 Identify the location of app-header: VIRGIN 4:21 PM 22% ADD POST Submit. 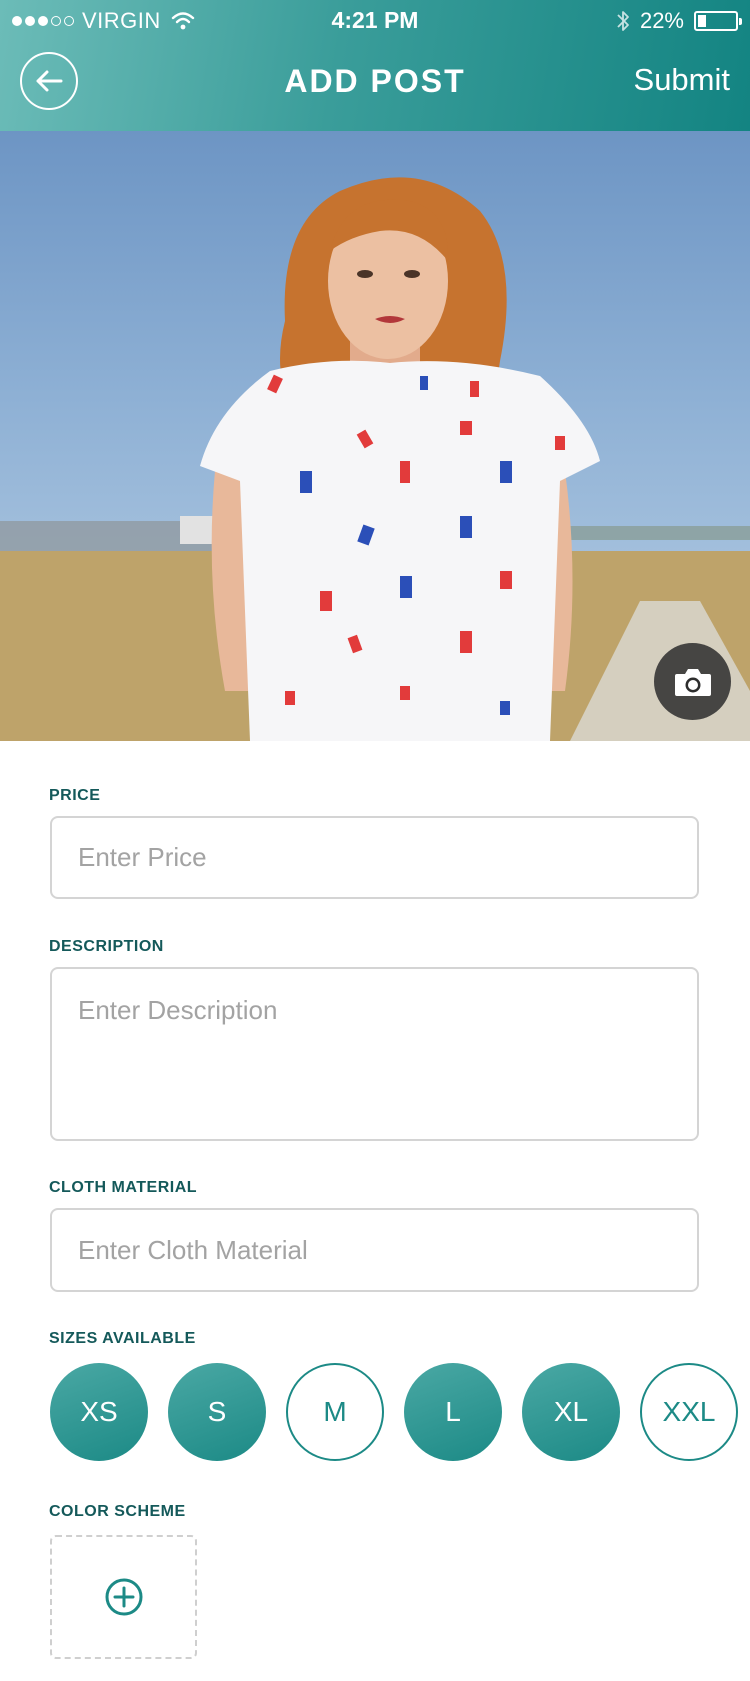
(375, 65).